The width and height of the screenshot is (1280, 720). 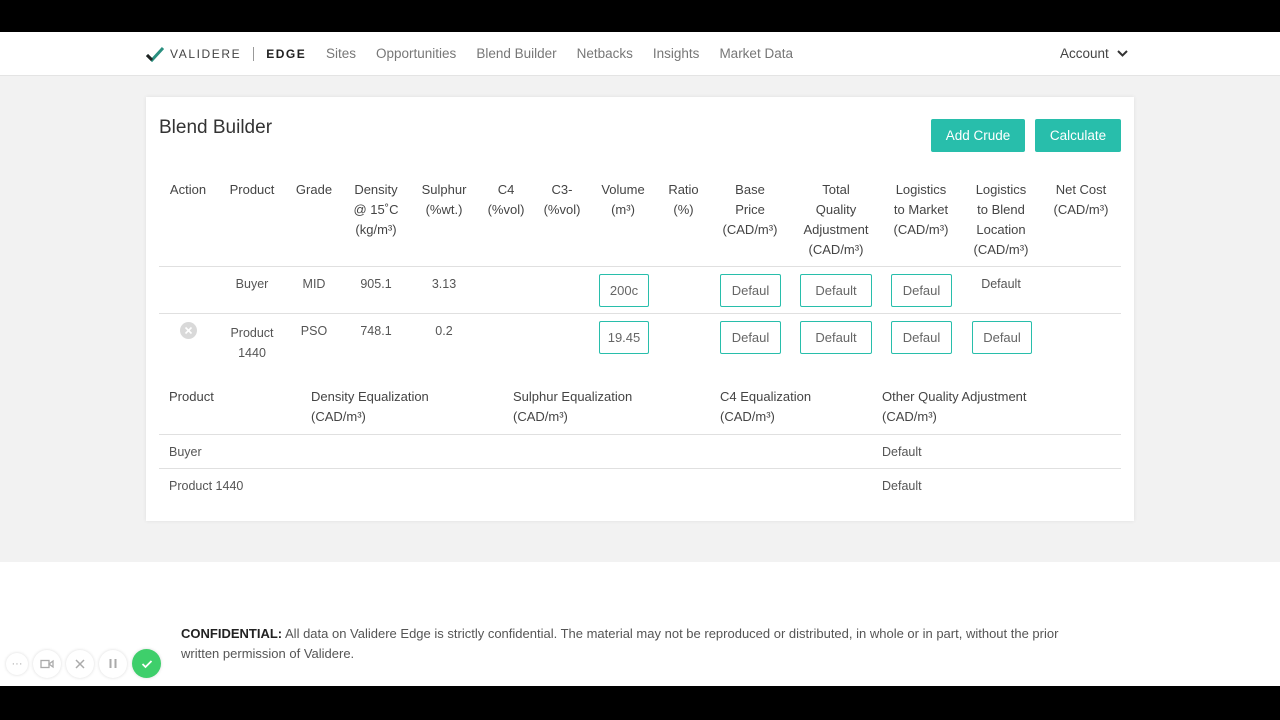 I want to click on recording-controls: ···, so click(x=86, y=663).